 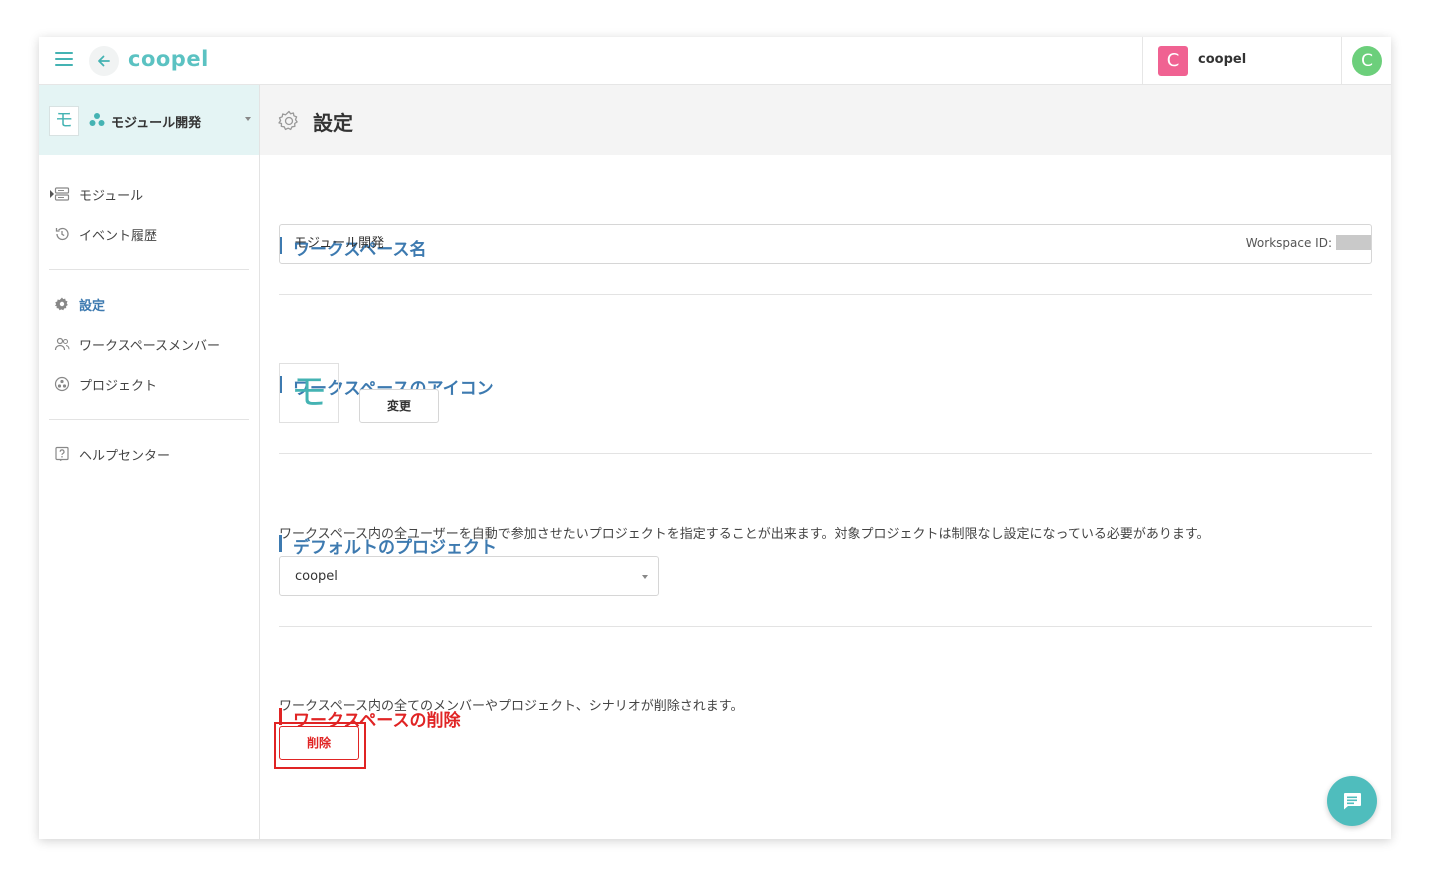 I want to click on user-name: coopel, so click(x=1222, y=59).